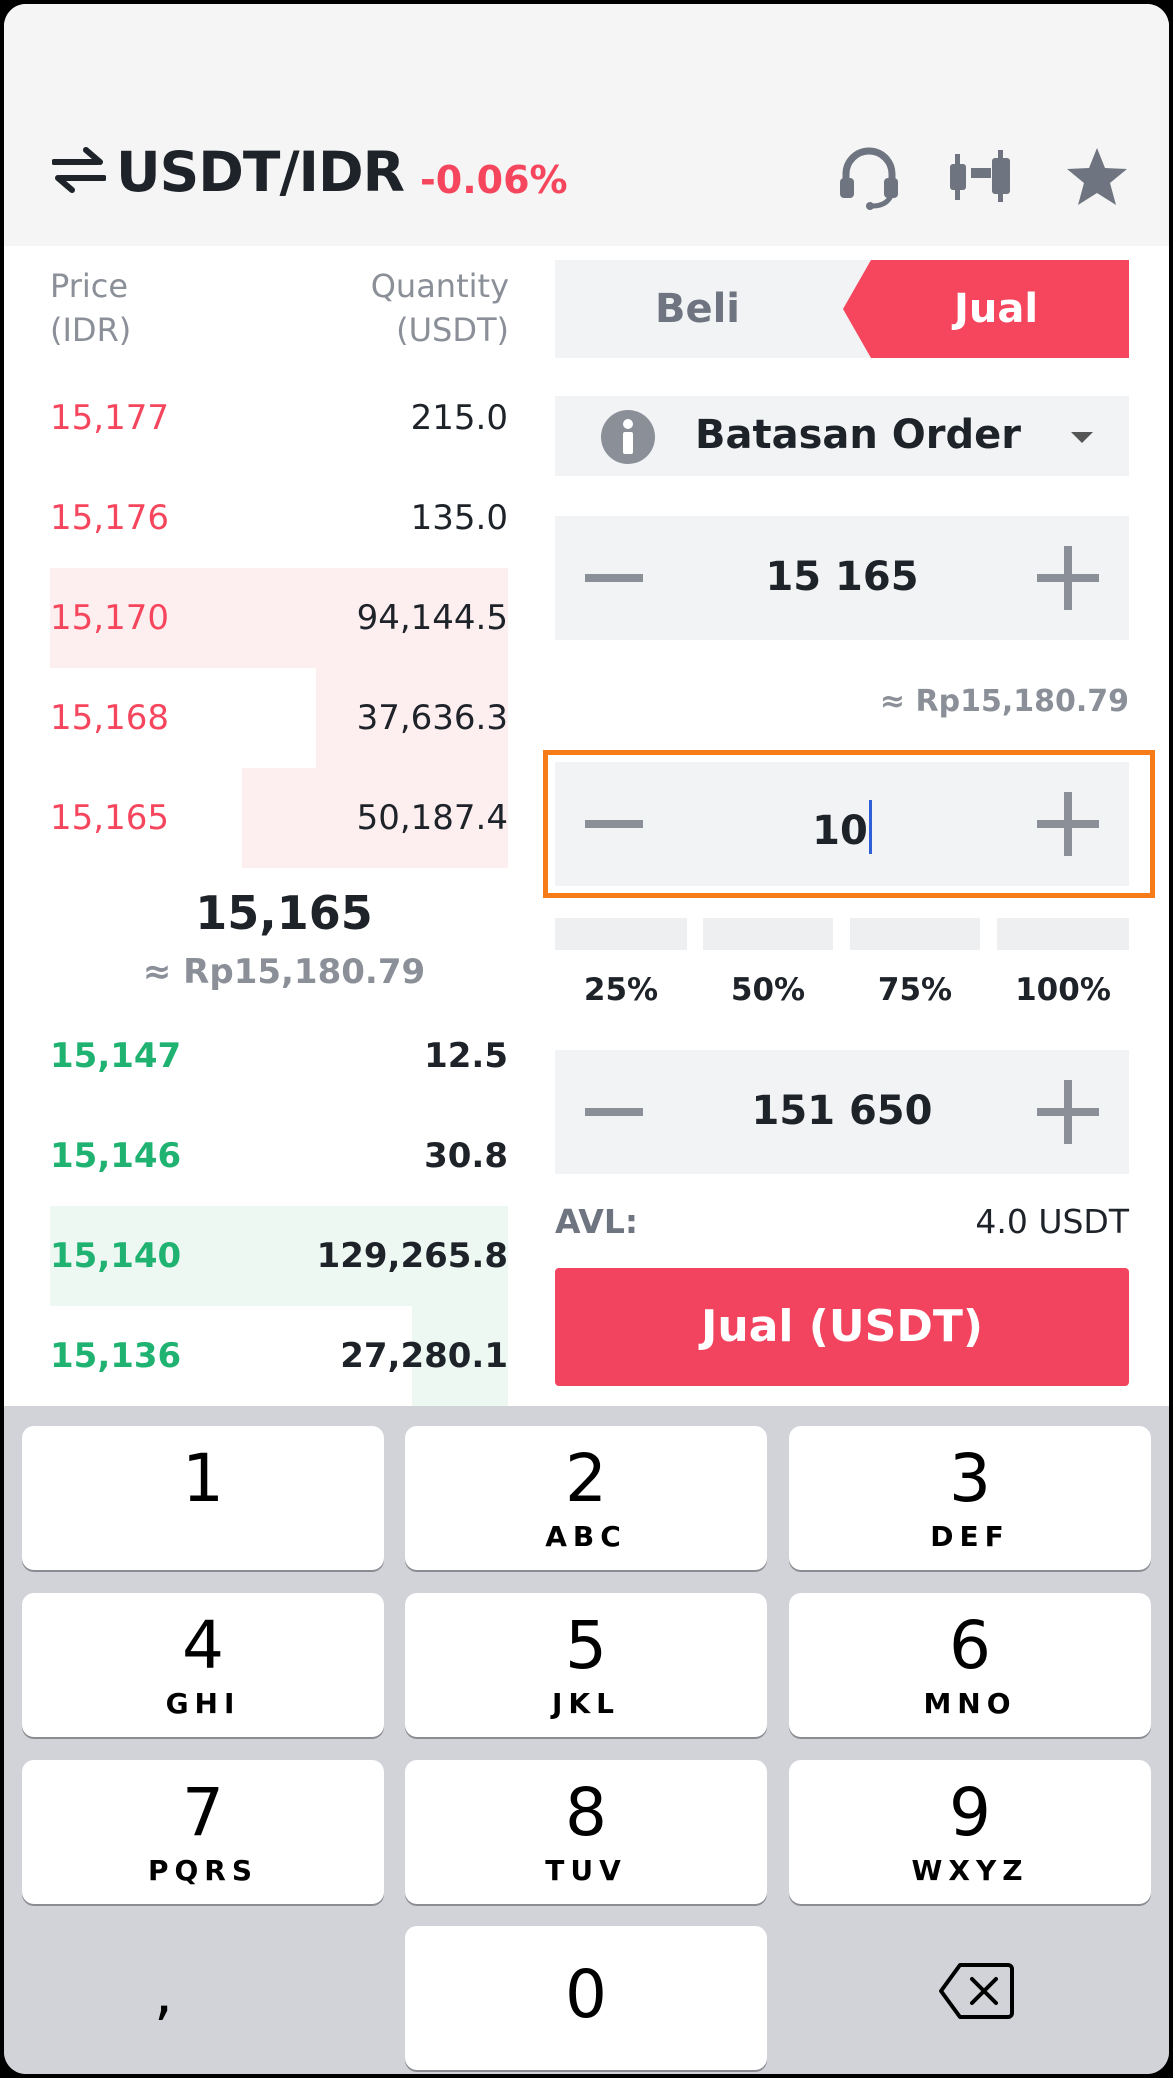 This screenshot has width=1173, height=2078. What do you see at coordinates (279, 1156) in the screenshot?
I see `bid-row: 15,146 30.8` at bounding box center [279, 1156].